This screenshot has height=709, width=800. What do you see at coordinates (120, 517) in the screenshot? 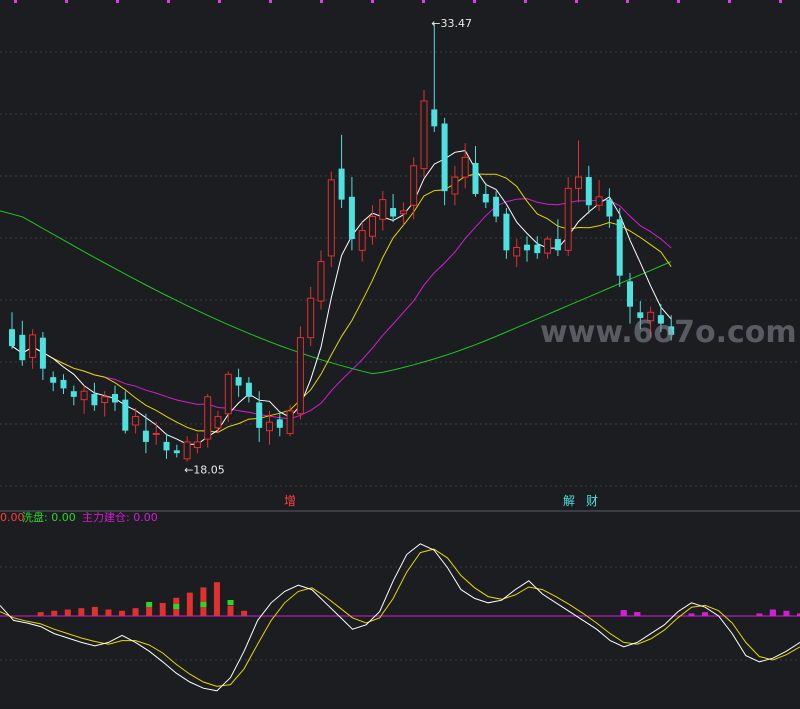
I see `legend-build: 主力建仓: 0.00` at bounding box center [120, 517].